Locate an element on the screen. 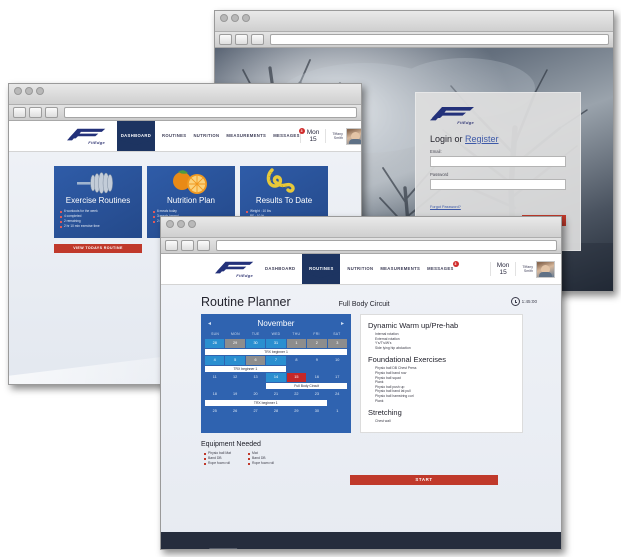 The height and width of the screenshot is (557, 621). calendar-day: 25 is located at coordinates (214, 411).